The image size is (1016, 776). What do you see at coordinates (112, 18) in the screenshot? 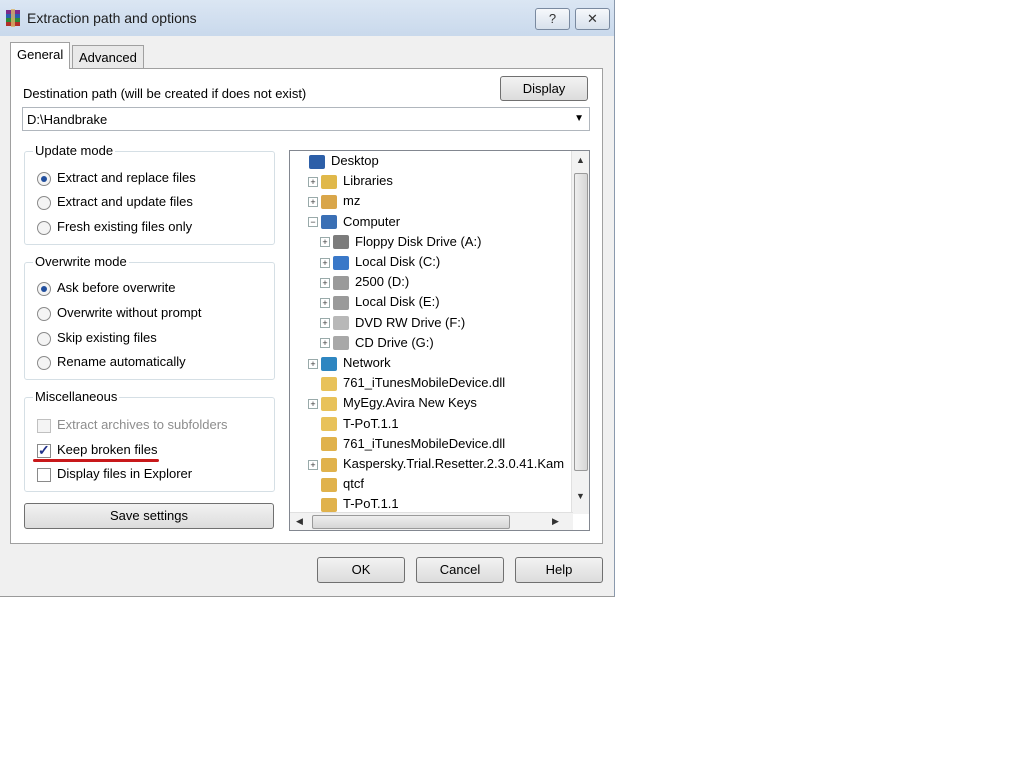
I see `window-title: Extraction path and options` at bounding box center [112, 18].